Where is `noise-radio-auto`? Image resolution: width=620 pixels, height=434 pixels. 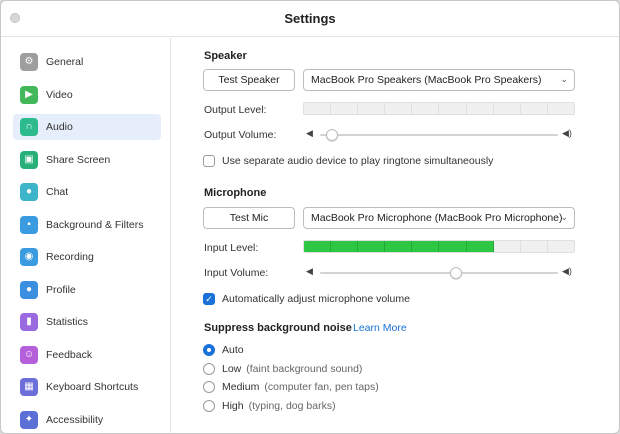 noise-radio-auto is located at coordinates (209, 350).